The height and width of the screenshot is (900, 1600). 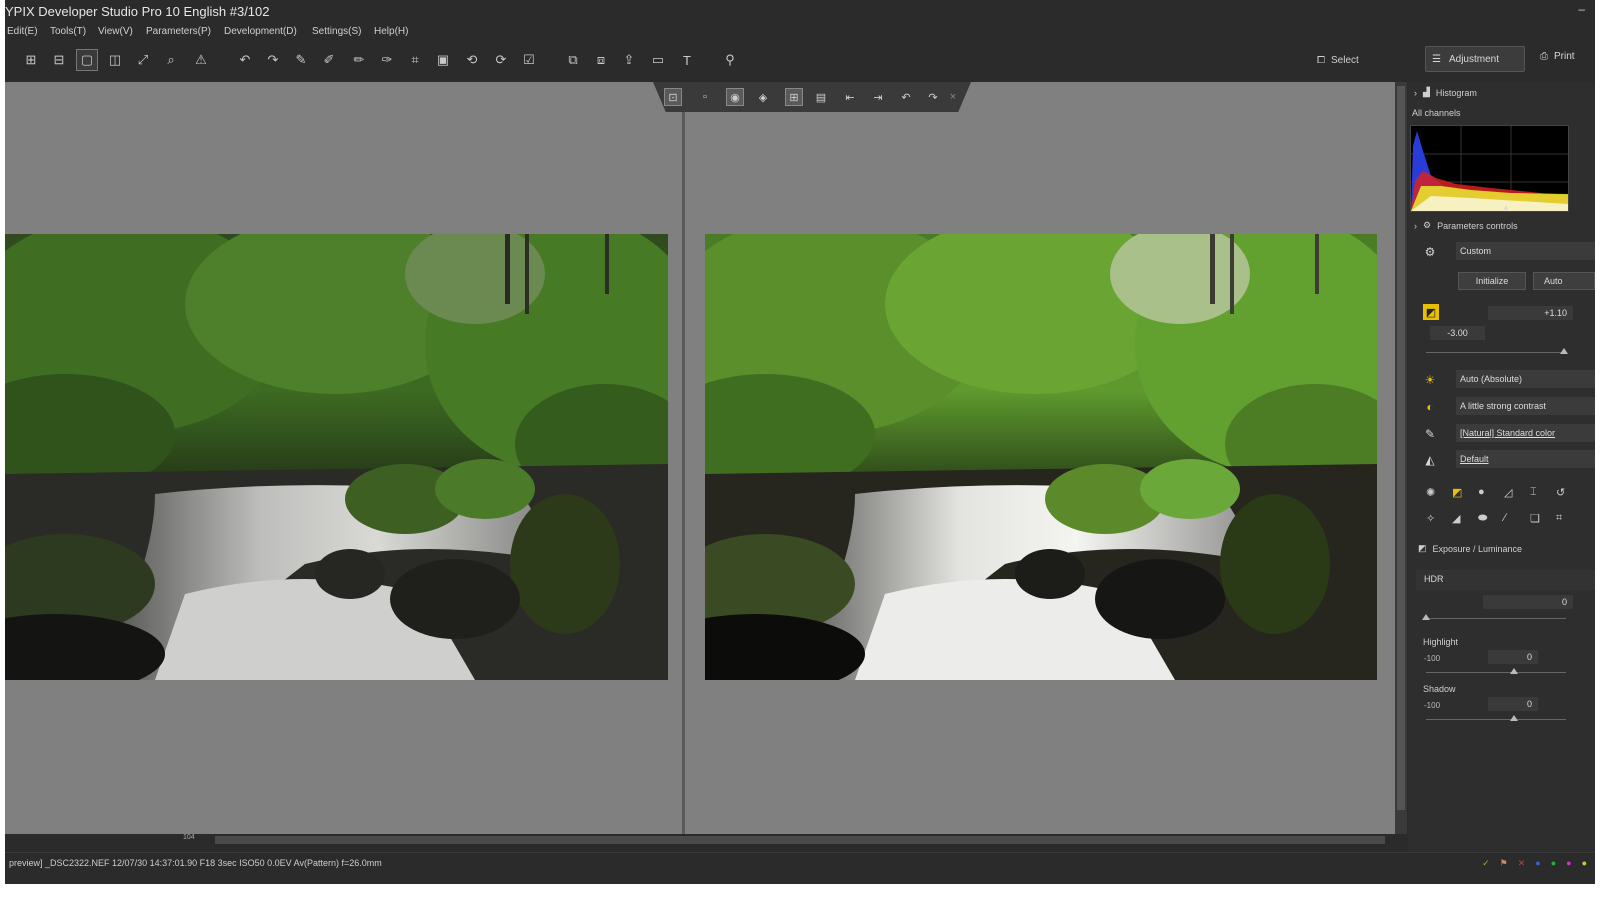 What do you see at coordinates (31, 60) in the screenshot?
I see `grid-view-icon: ⊞` at bounding box center [31, 60].